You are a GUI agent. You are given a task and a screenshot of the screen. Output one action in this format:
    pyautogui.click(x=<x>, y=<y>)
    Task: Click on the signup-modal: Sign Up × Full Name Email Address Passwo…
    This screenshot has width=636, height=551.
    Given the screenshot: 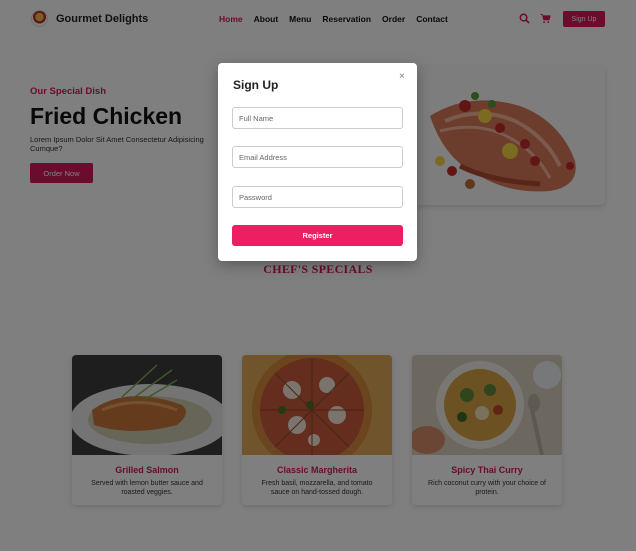 What is the action you would take?
    pyautogui.click(x=317, y=162)
    